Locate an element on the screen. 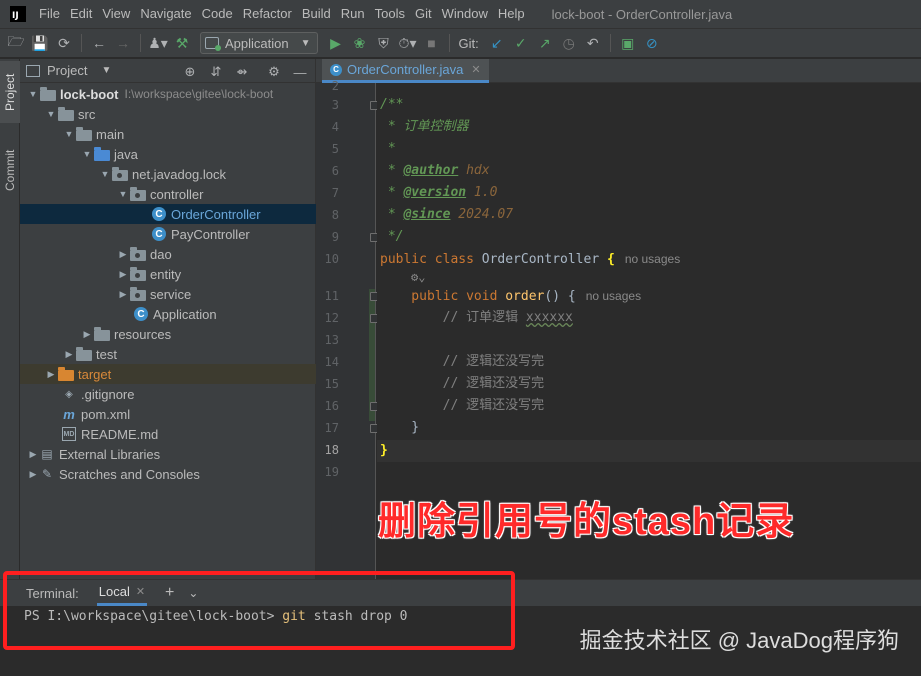 The width and height of the screenshot is (921, 676). tab-terminal-local: Local ✕ is located at coordinates (122, 593).